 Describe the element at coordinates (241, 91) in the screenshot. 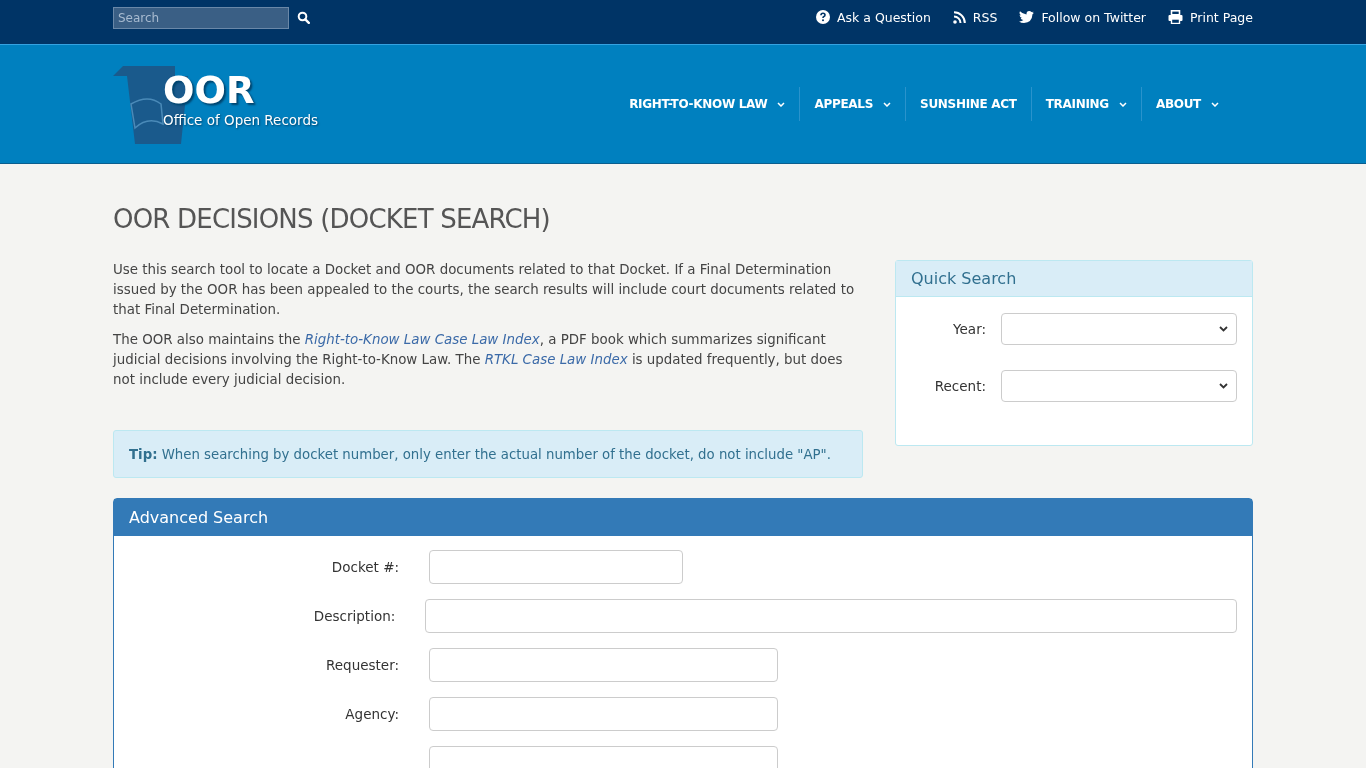

I see `logo-title: OOR` at that location.